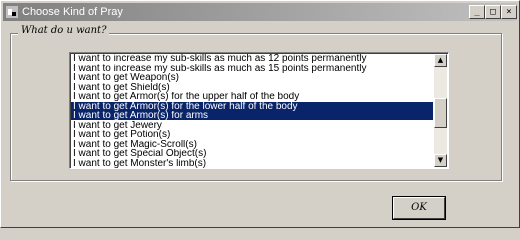 The image size is (520, 240). I want to click on scroll-up-arrow-icon: ▲, so click(440, 60).